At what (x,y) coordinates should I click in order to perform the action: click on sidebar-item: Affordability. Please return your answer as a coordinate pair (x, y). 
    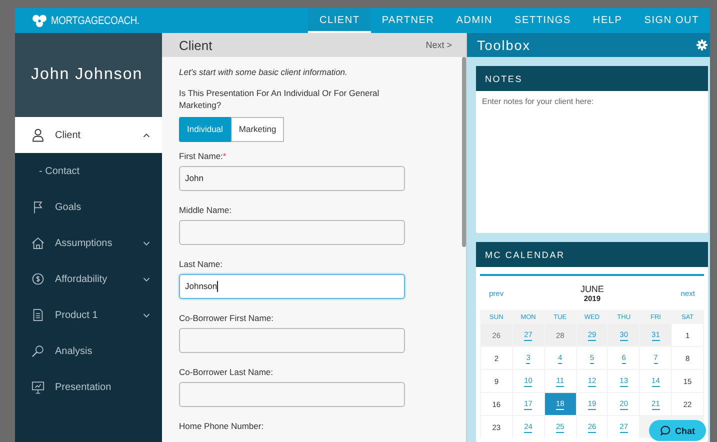
    Looking at the image, I should click on (88, 279).